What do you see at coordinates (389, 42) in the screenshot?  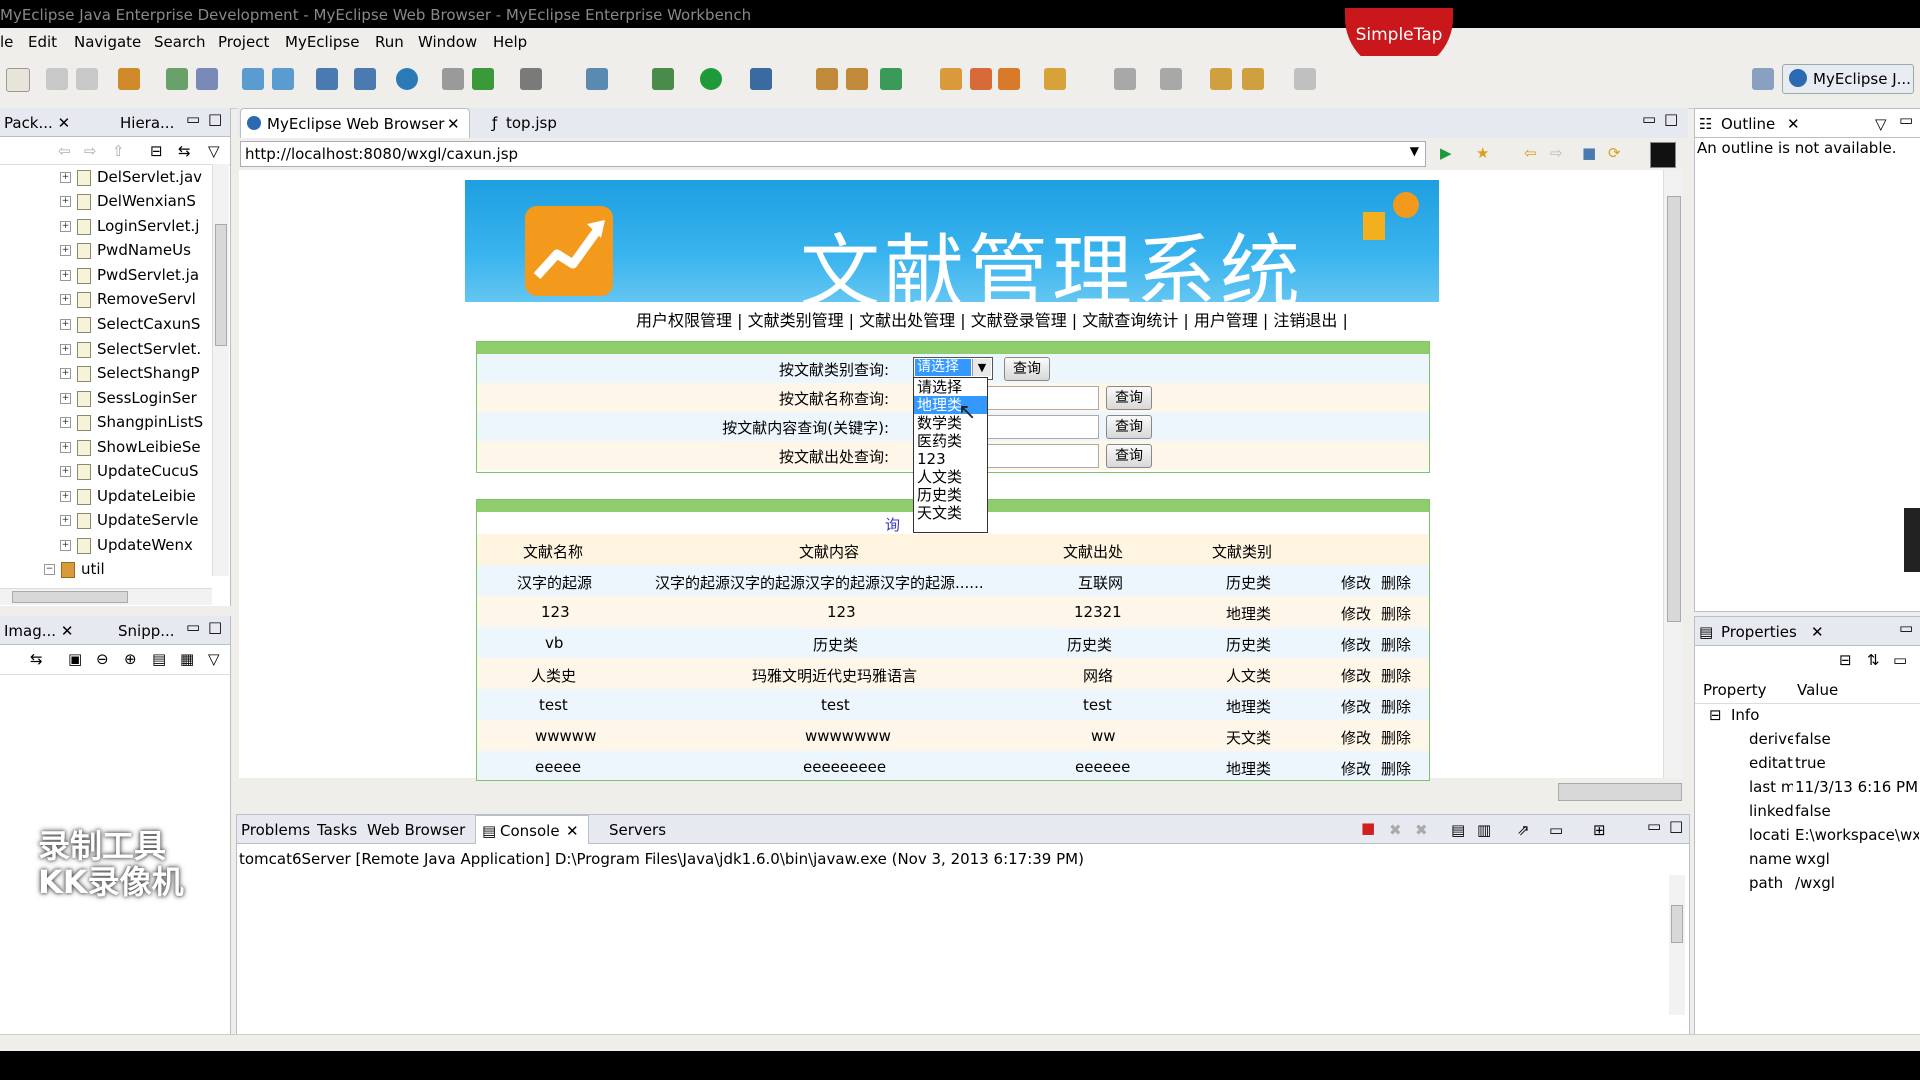 I see `menu-run: Run` at bounding box center [389, 42].